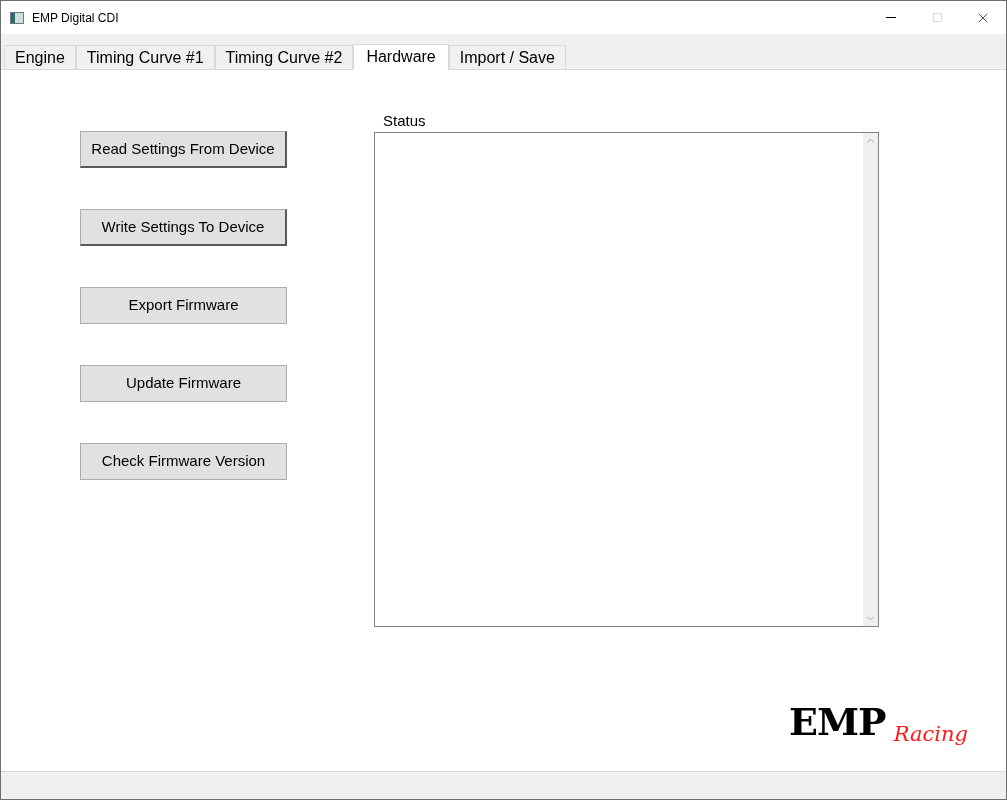 The height and width of the screenshot is (800, 1007). What do you see at coordinates (937, 17) in the screenshot?
I see `maximize-icon` at bounding box center [937, 17].